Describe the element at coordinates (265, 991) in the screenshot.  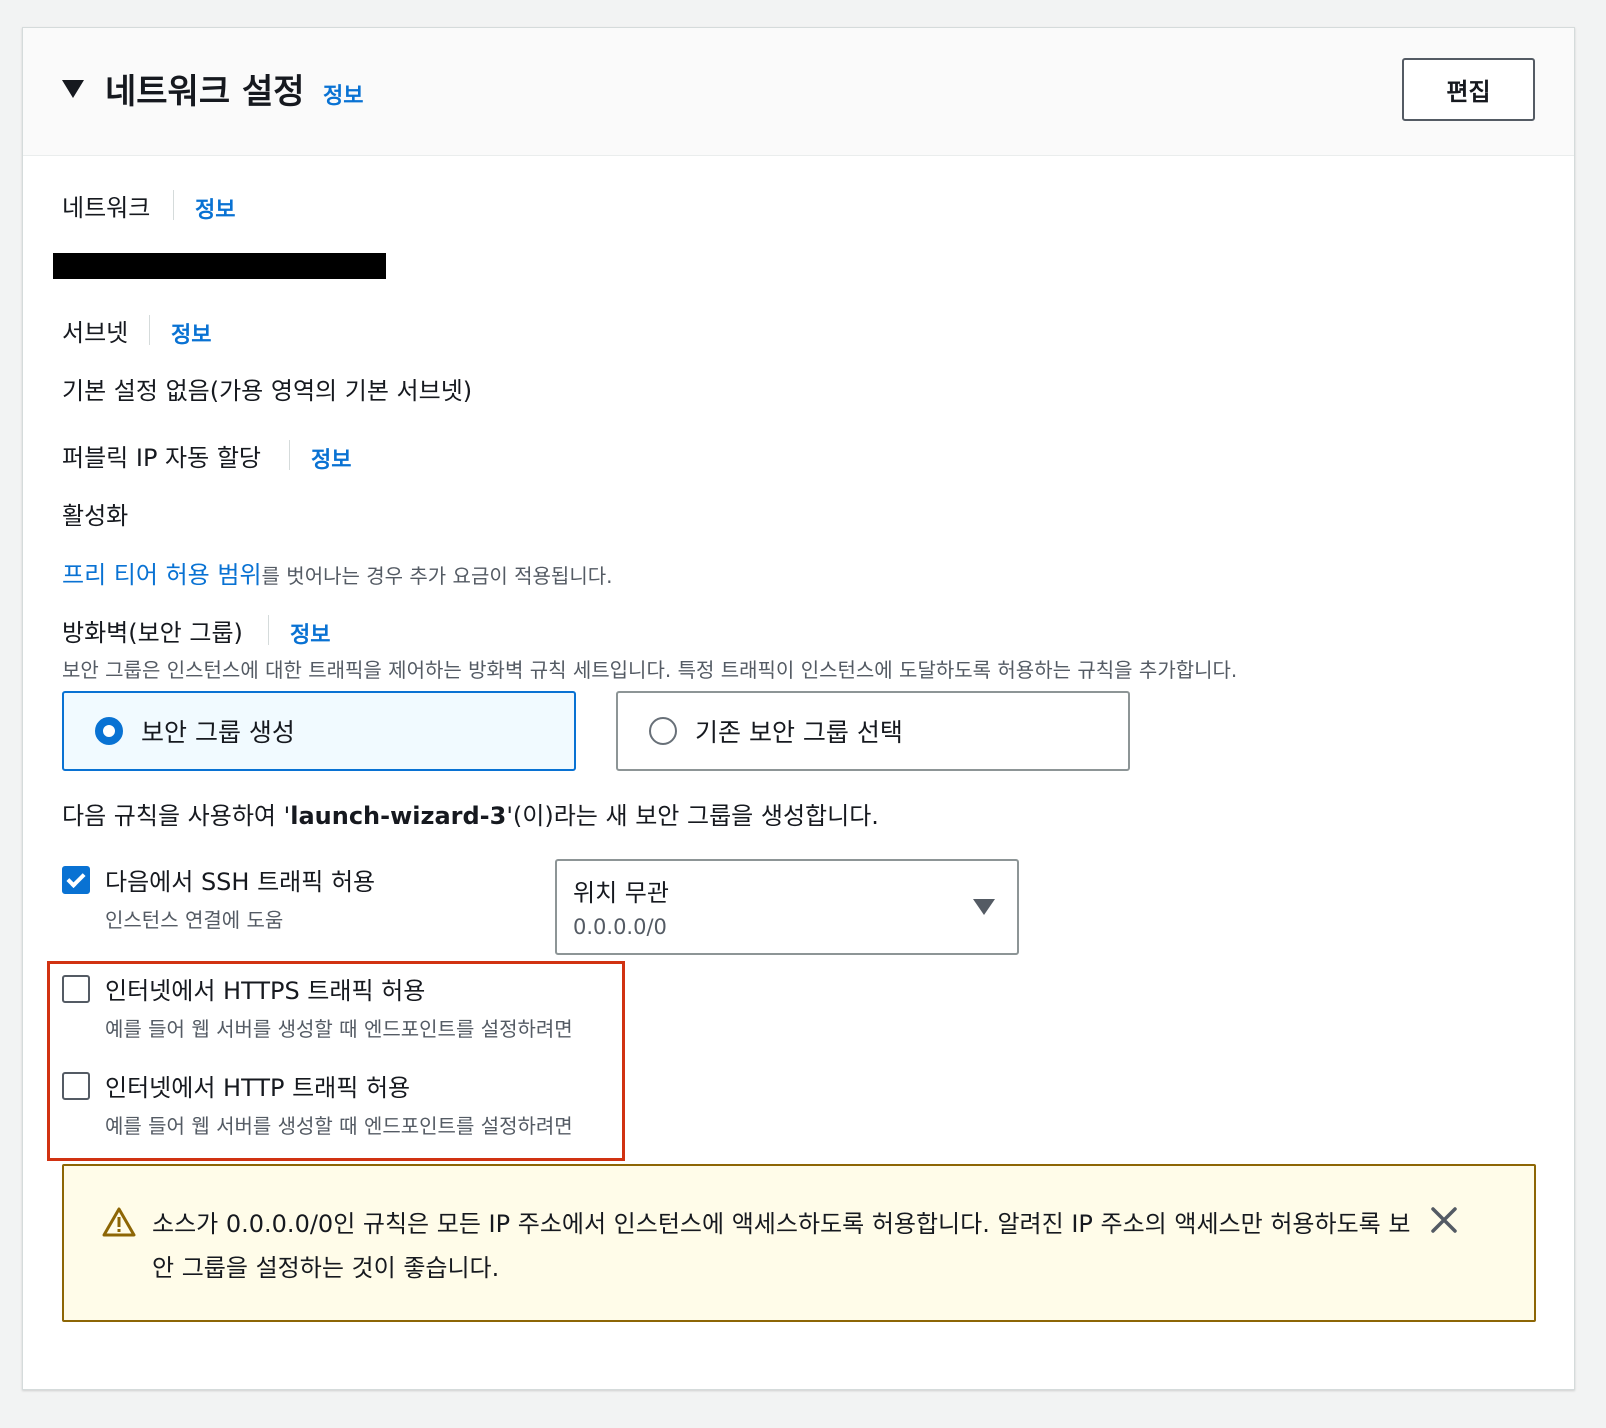
I see `https-rule-label: 인터넷에서 HTTPS 트래픽 허용` at that location.